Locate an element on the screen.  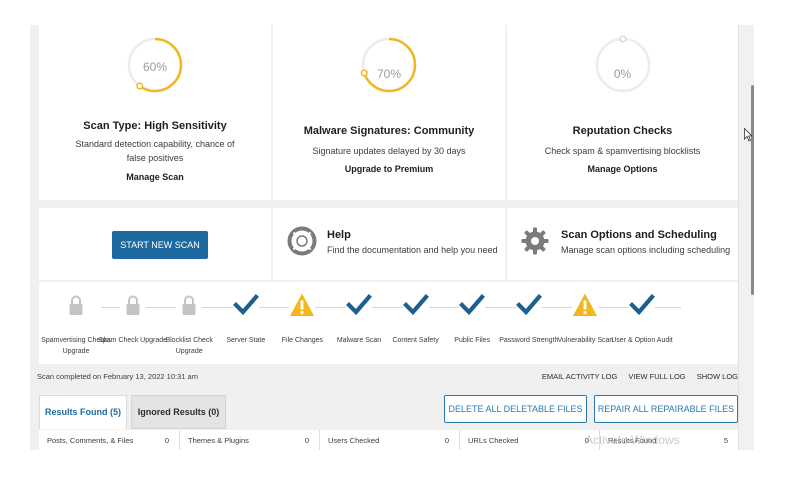
result-label: URLs Checked is located at coordinates (493, 440).